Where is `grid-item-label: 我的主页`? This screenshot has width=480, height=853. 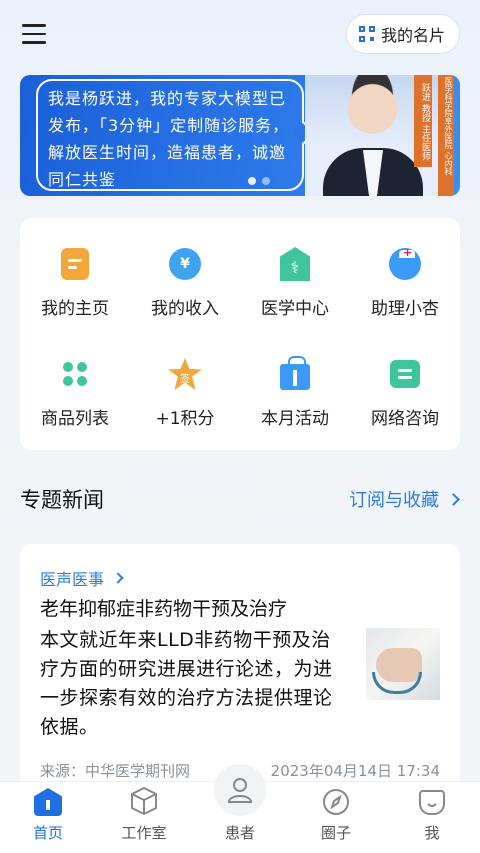
grid-item-label: 我的主页 is located at coordinates (75, 309).